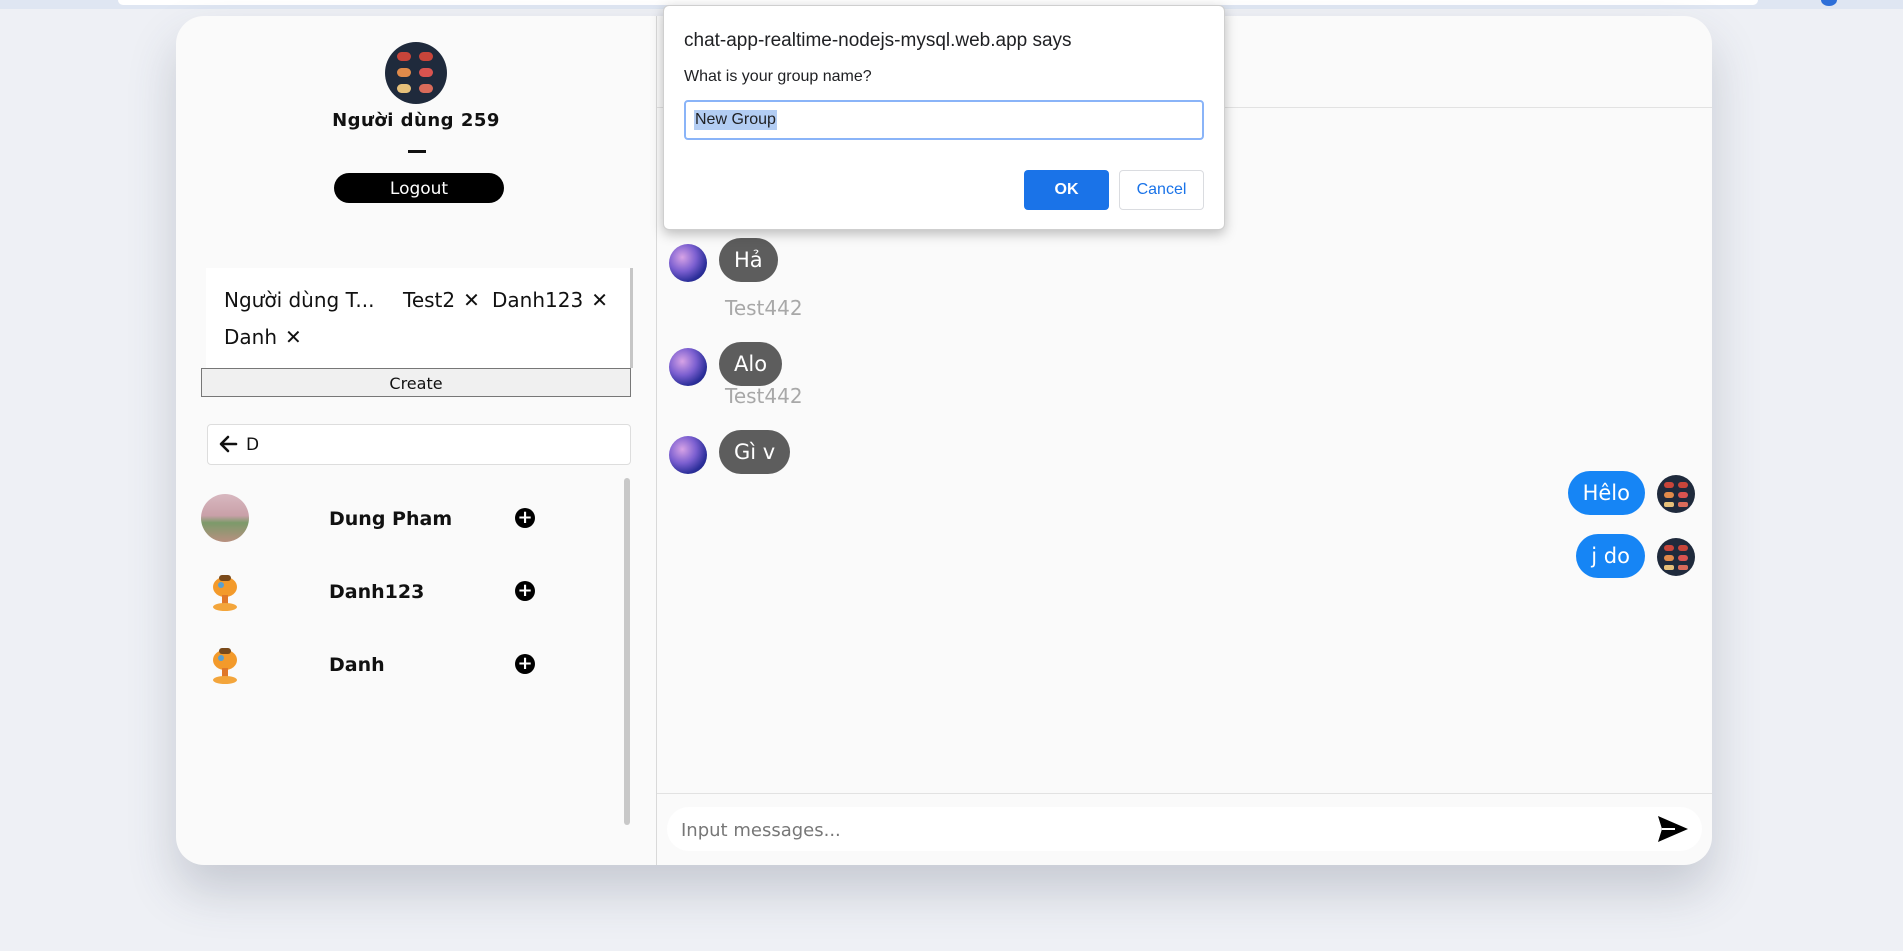  What do you see at coordinates (1066, 190) in the screenshot?
I see `ok-button: OK` at bounding box center [1066, 190].